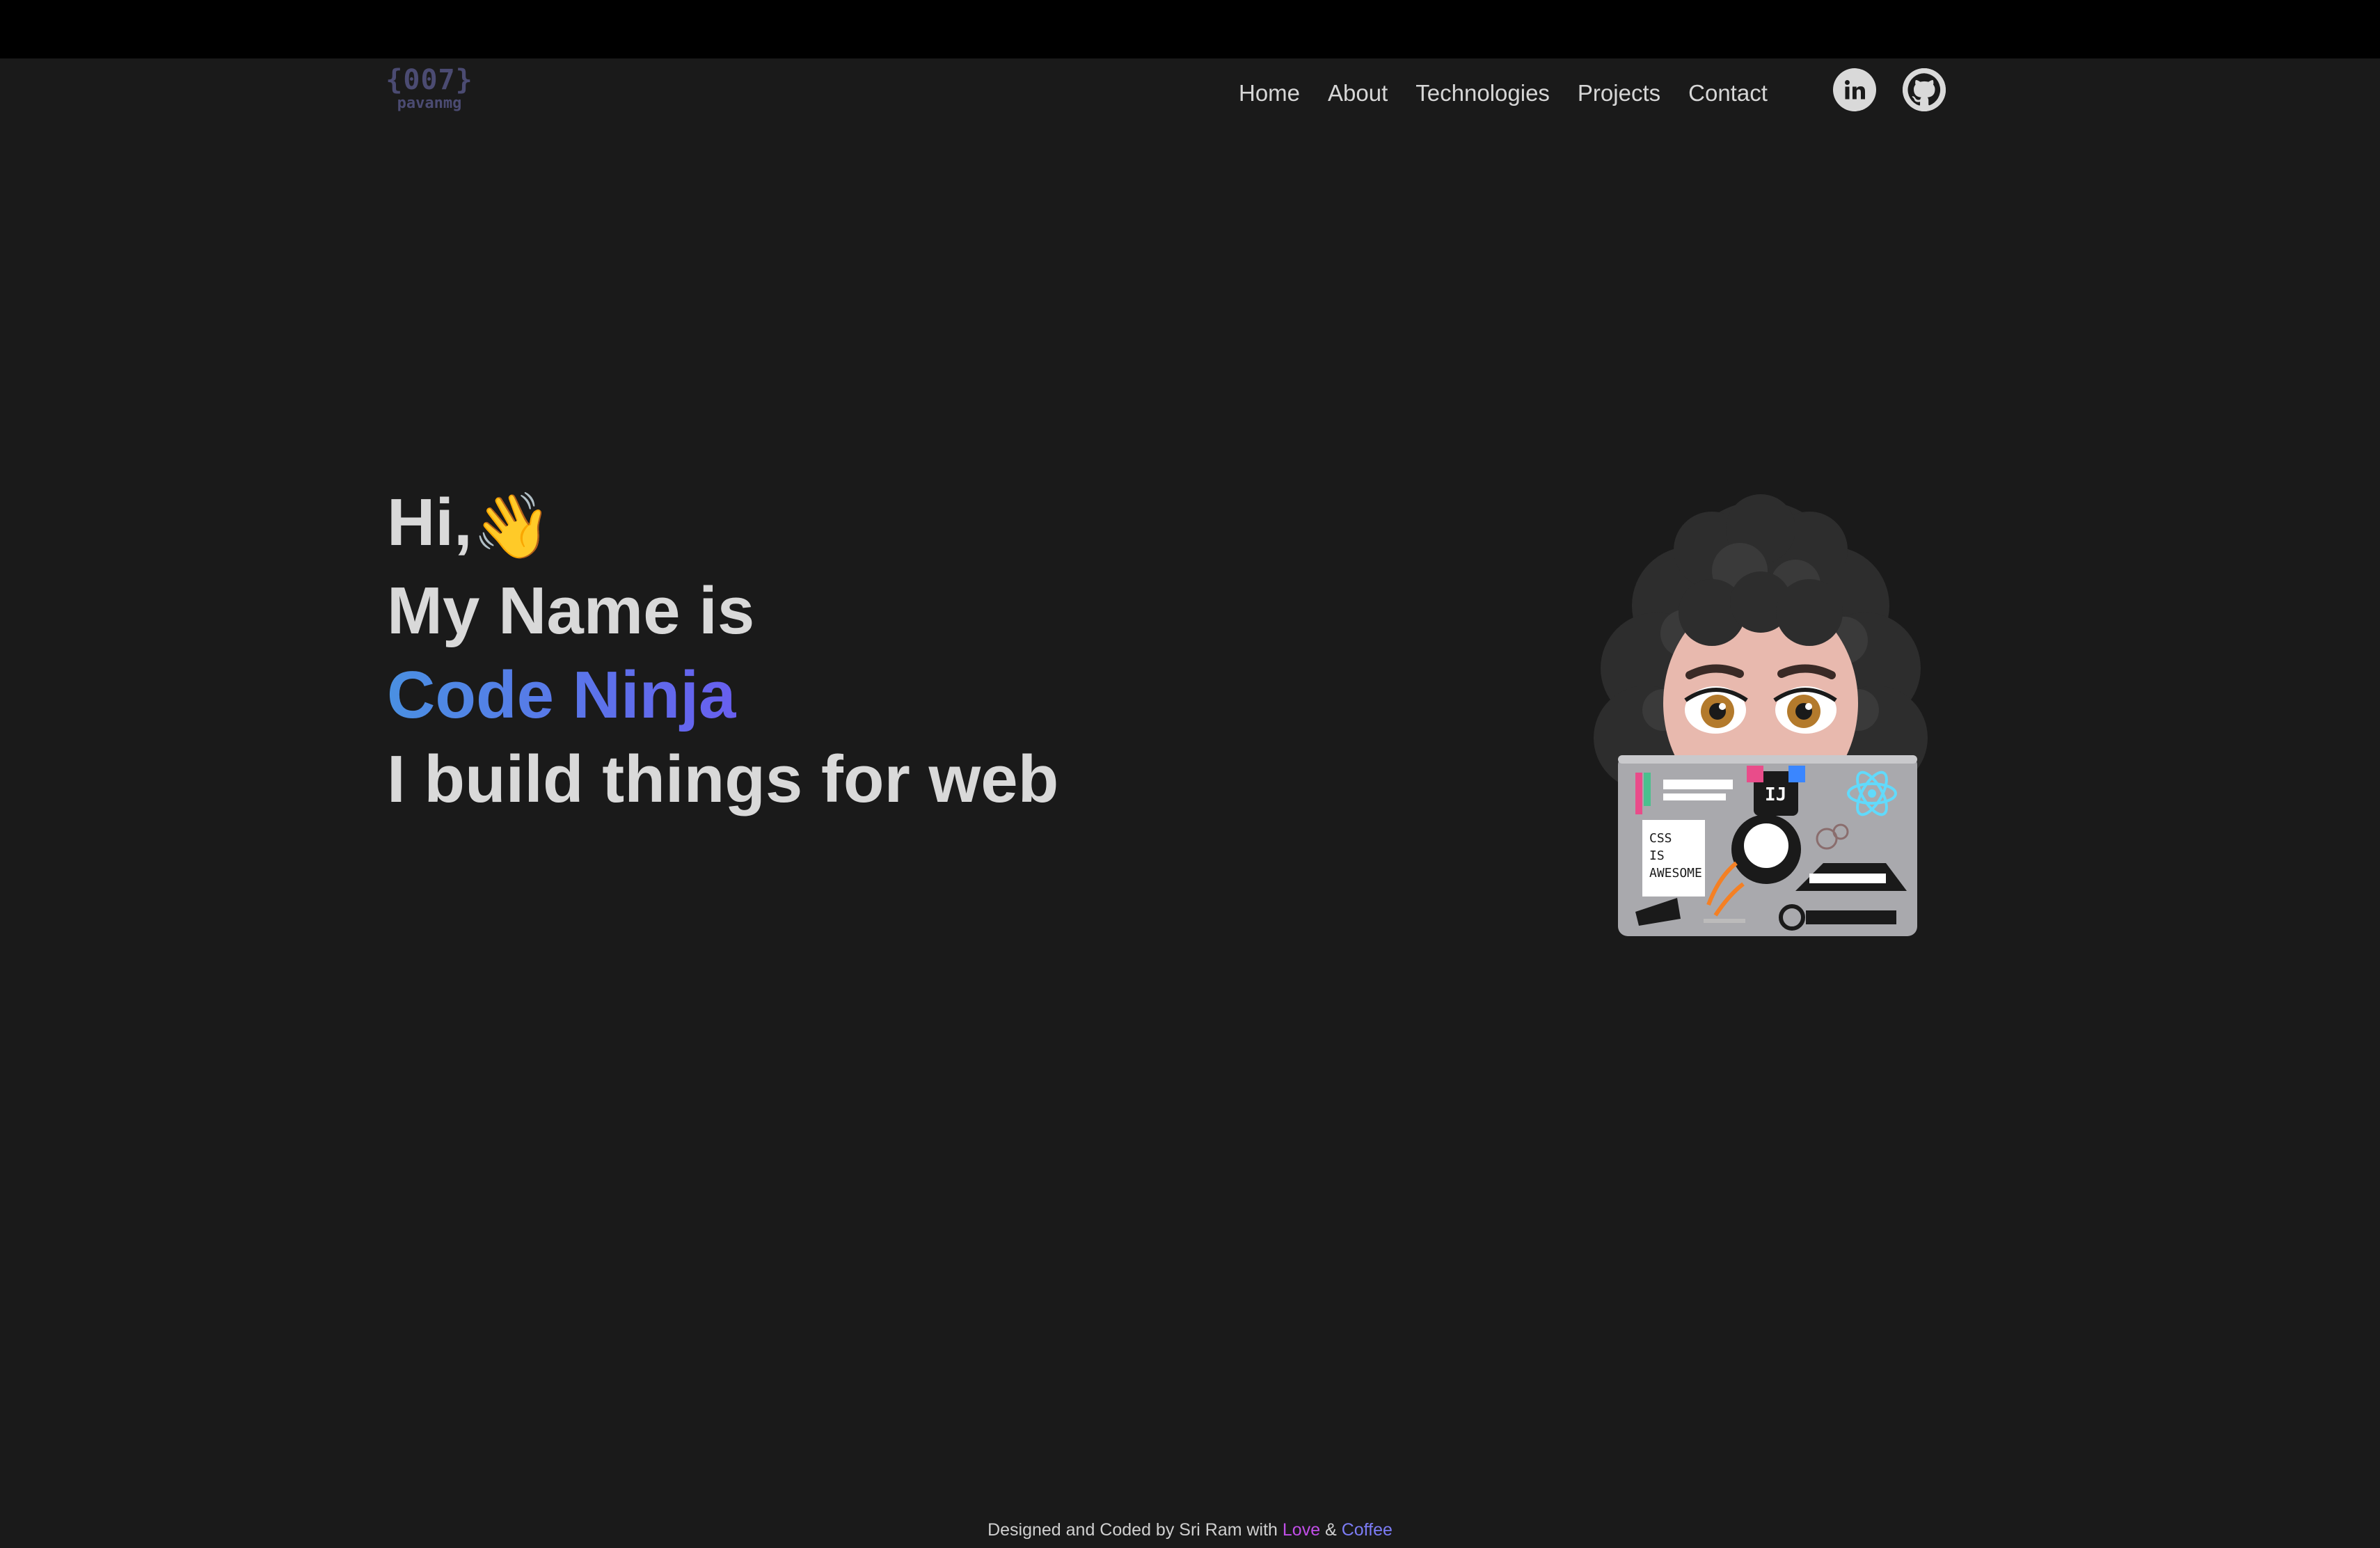  I want to click on svg-text: IJ, so click(1775, 794).